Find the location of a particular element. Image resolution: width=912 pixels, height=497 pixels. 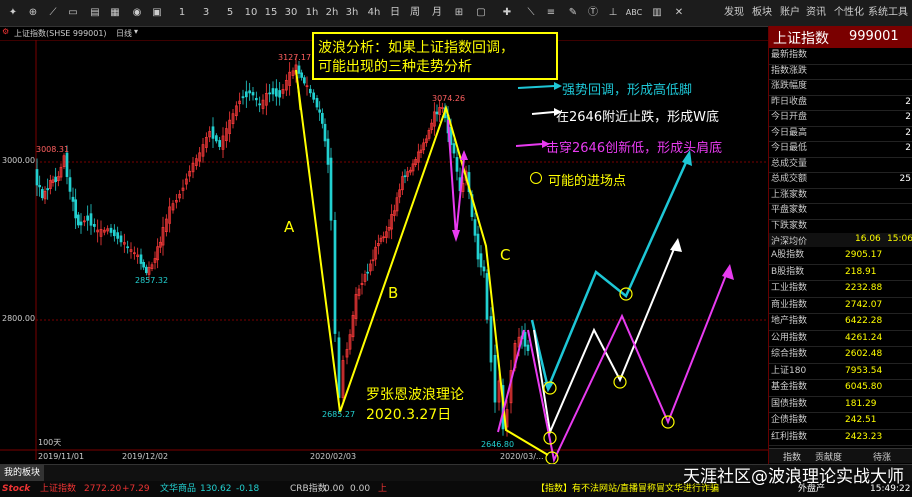

ticker4-name: 上 is located at coordinates (382, 489).